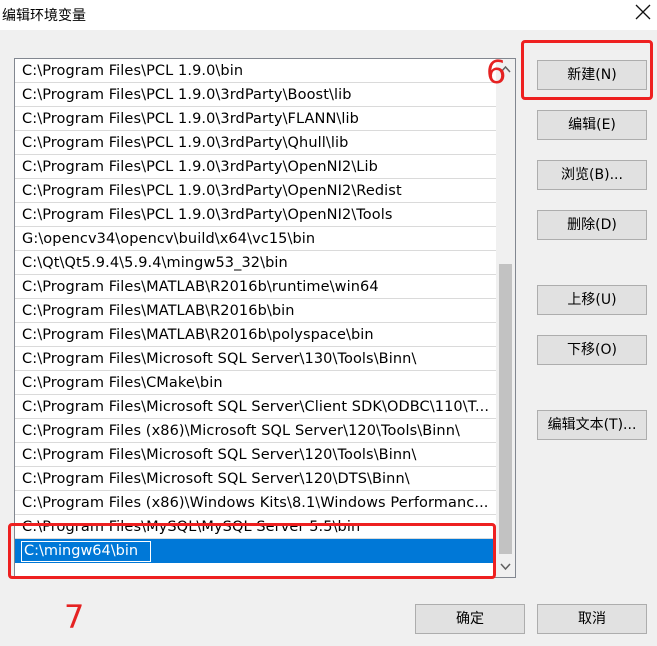  I want to click on scrollbar-thumb, so click(505, 409).